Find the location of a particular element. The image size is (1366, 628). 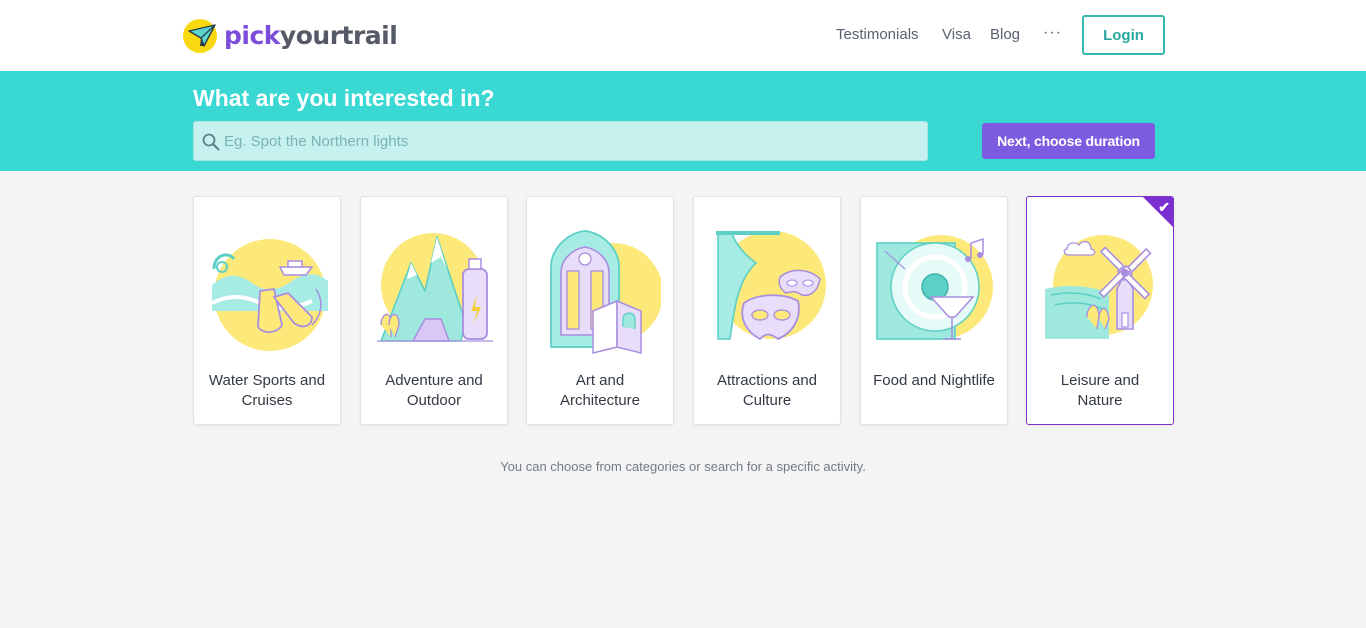

search-input is located at coordinates (569, 141).